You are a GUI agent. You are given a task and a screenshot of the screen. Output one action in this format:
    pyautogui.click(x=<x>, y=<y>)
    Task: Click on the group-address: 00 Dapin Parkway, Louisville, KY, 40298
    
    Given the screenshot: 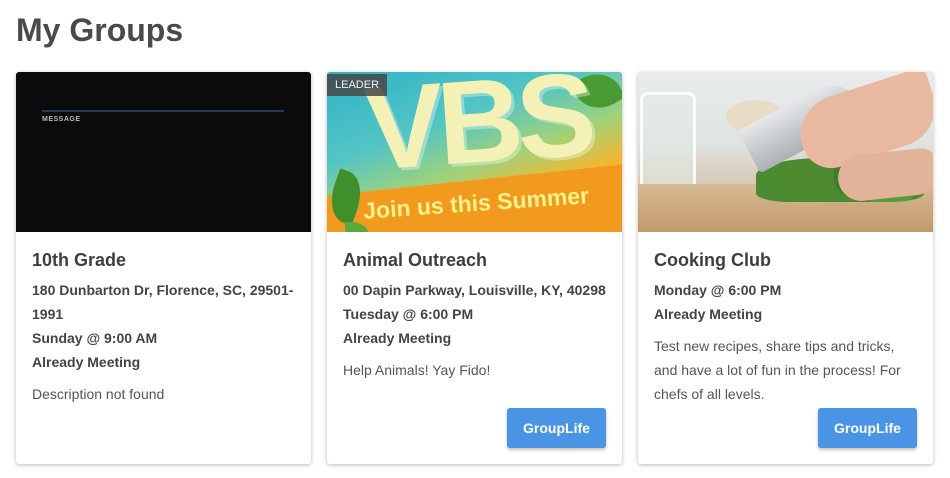 What is the action you would take?
    pyautogui.click(x=474, y=290)
    